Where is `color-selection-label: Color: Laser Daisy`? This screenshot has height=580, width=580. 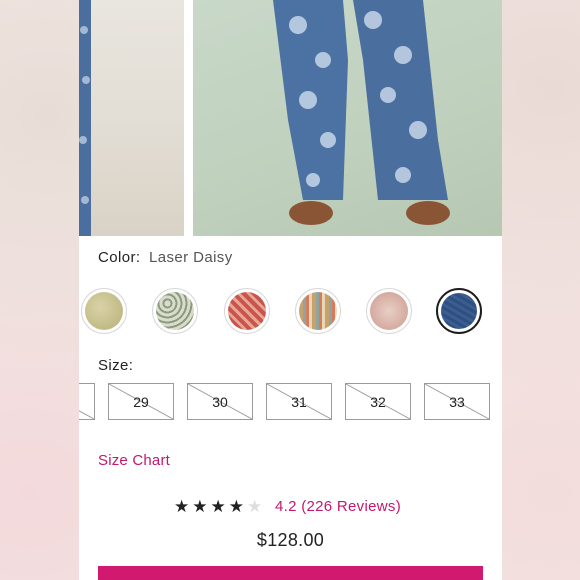
color-selection-label: Color: Laser Daisy is located at coordinates (165, 257).